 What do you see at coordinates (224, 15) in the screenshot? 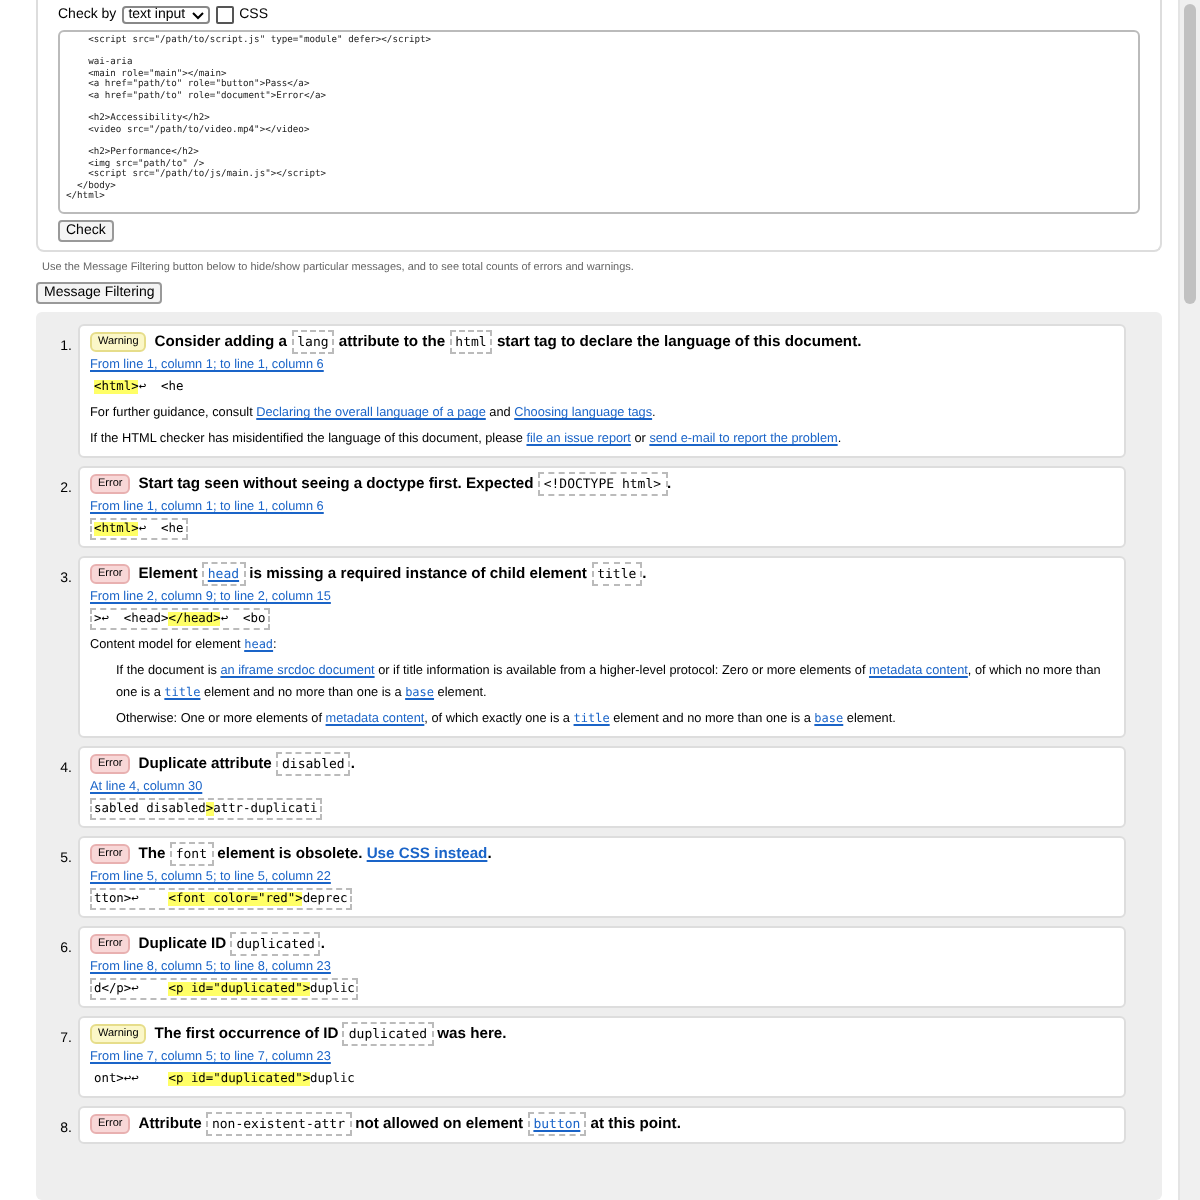
I see `css-checkbox` at bounding box center [224, 15].